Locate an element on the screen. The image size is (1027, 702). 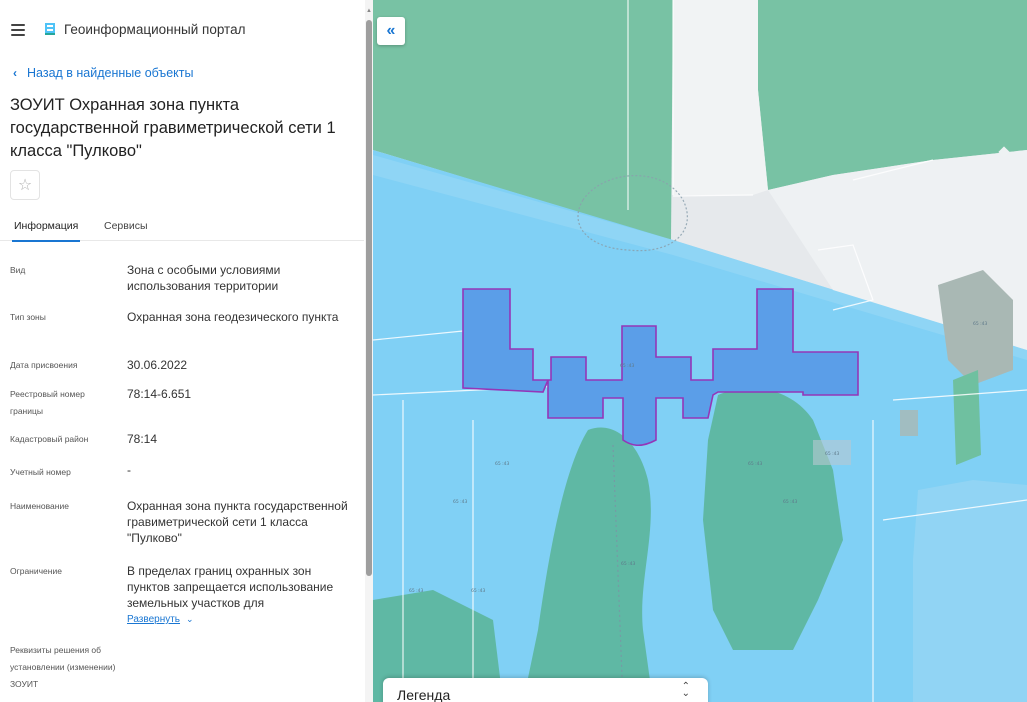
expand-label: Развернуть is located at coordinates (154, 619).